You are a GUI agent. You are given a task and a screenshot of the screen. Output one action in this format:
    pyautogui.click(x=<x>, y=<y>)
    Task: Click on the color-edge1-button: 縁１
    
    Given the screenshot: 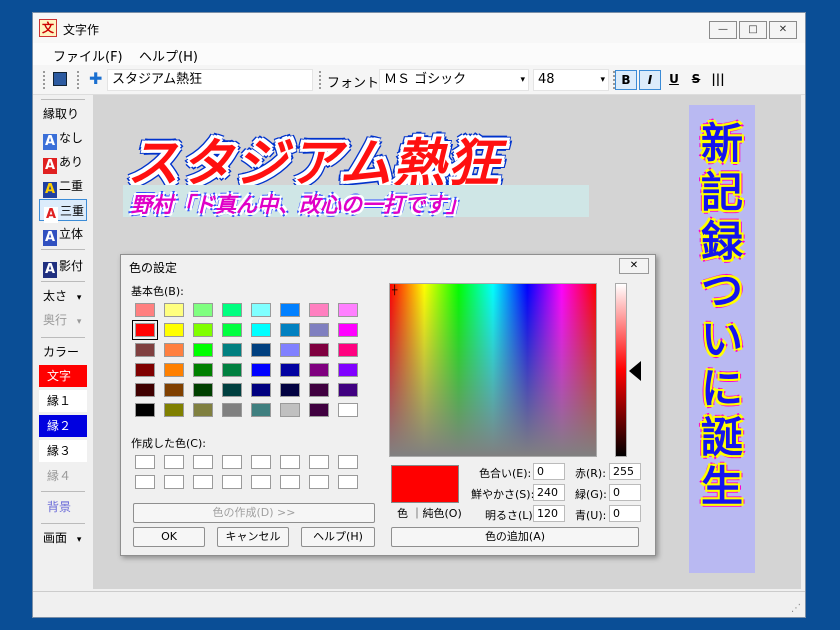 What is the action you would take?
    pyautogui.click(x=63, y=401)
    